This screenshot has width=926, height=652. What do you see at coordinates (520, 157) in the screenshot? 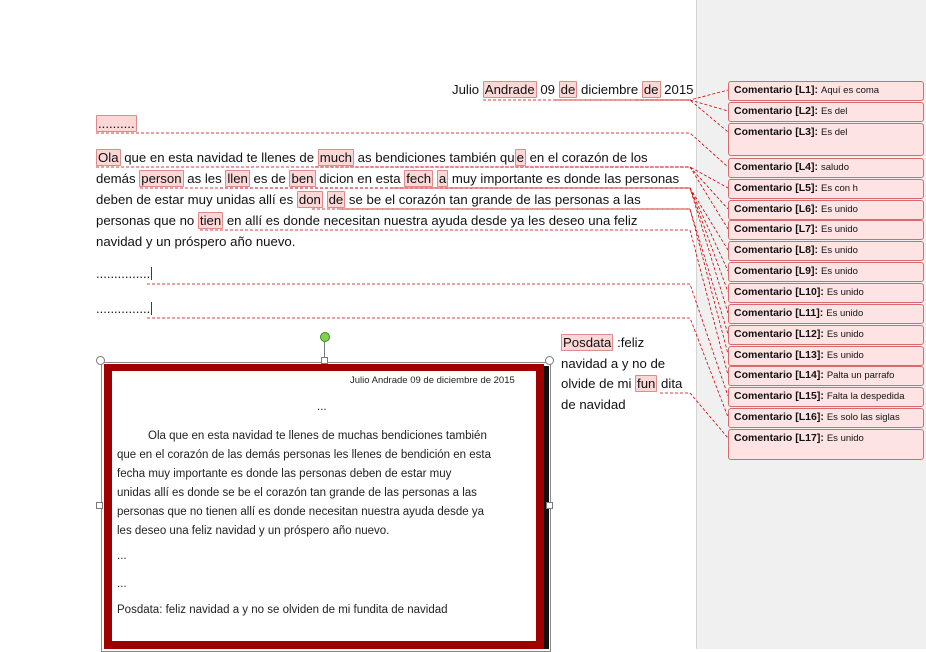
I see `comment-anchor-e: e` at bounding box center [520, 157].